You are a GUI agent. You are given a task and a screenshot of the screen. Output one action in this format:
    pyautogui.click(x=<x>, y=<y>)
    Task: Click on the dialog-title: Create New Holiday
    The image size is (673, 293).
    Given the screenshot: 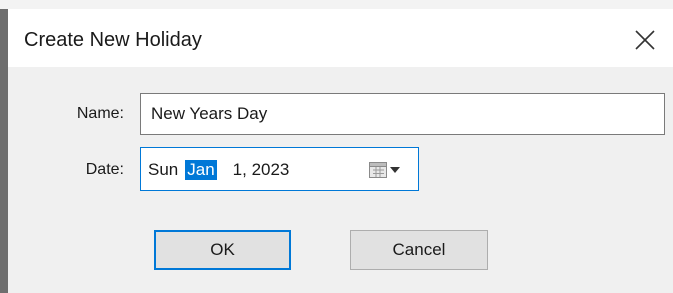 What is the action you would take?
    pyautogui.click(x=113, y=40)
    